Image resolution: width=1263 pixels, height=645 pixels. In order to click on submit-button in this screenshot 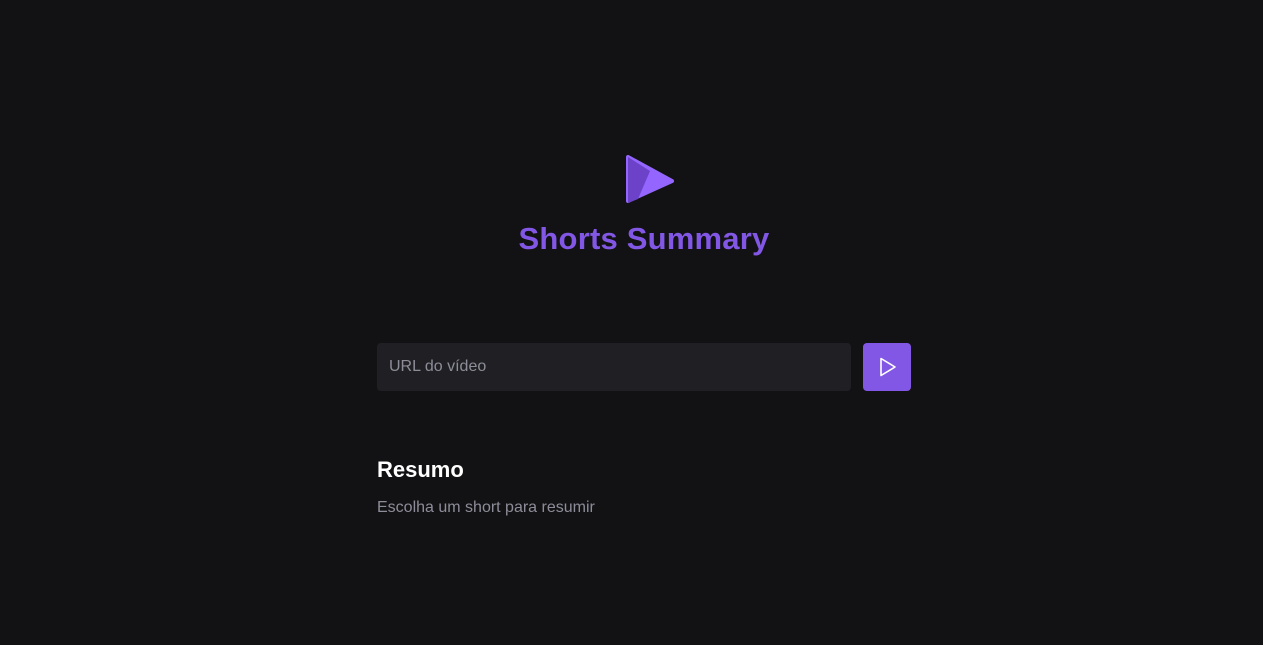, I will do `click(887, 367)`.